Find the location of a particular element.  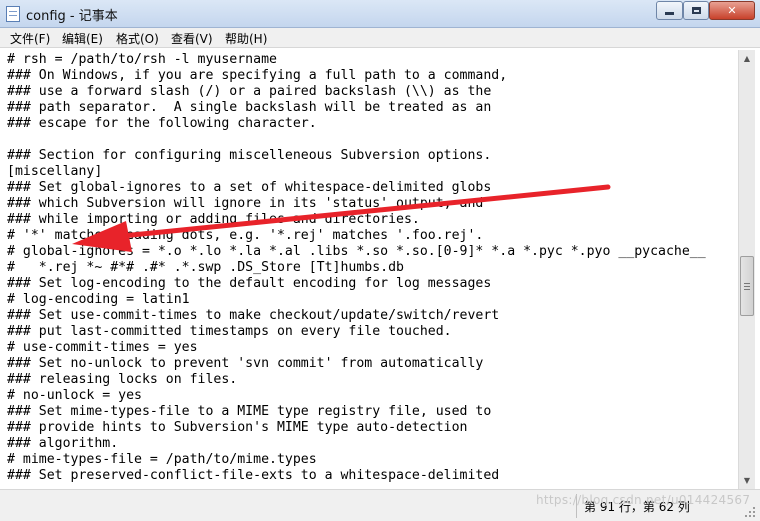

text-line: ### algorithm. is located at coordinates (63, 443).